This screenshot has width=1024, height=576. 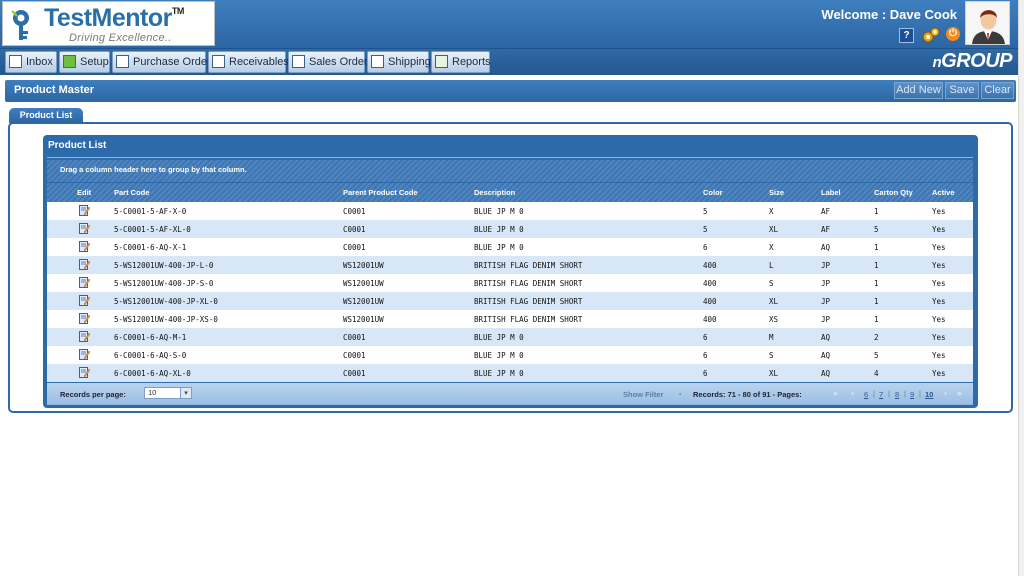 I want to click on table-row: 5-C0001-5-AF-X-0 C0001 BLUE JP M 0 5 X AF 1 Yes, so click(x=510, y=211).